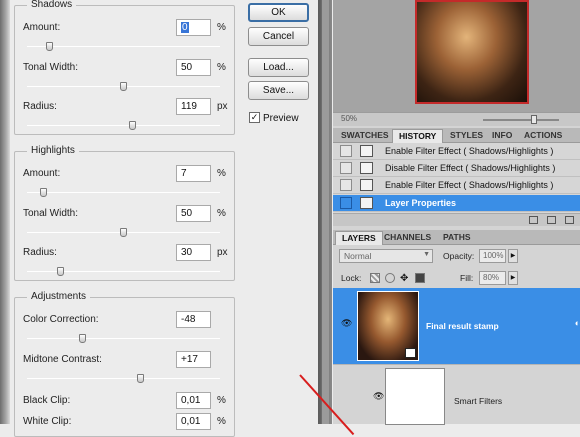  Describe the element at coordinates (467, 278) in the screenshot. I see `fill-label: Fill:` at that location.